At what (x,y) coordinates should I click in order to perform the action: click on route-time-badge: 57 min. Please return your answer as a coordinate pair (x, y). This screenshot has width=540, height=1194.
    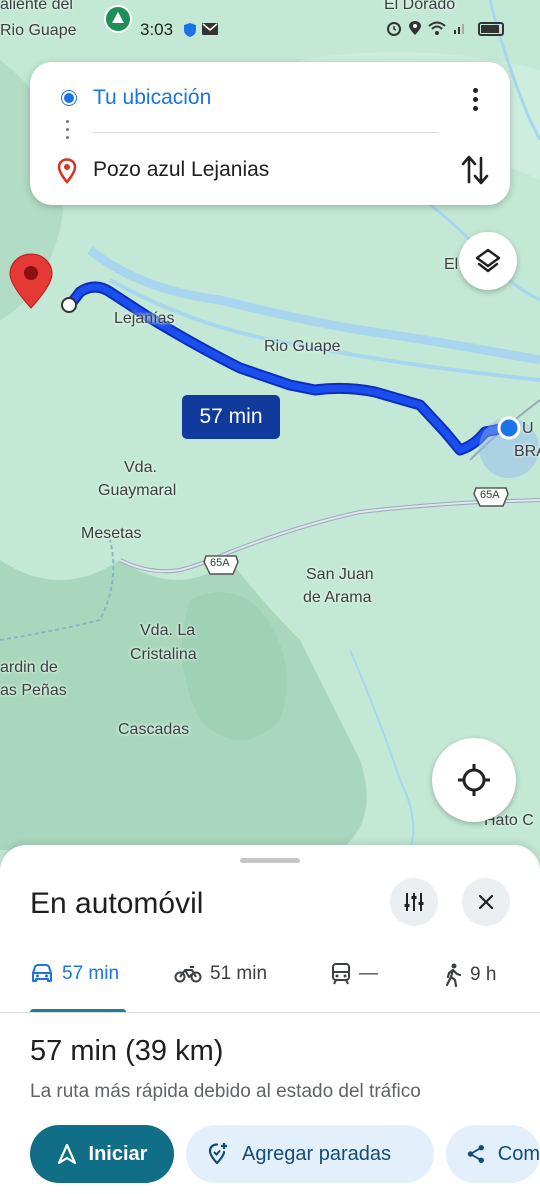
    Looking at the image, I should click on (231, 417).